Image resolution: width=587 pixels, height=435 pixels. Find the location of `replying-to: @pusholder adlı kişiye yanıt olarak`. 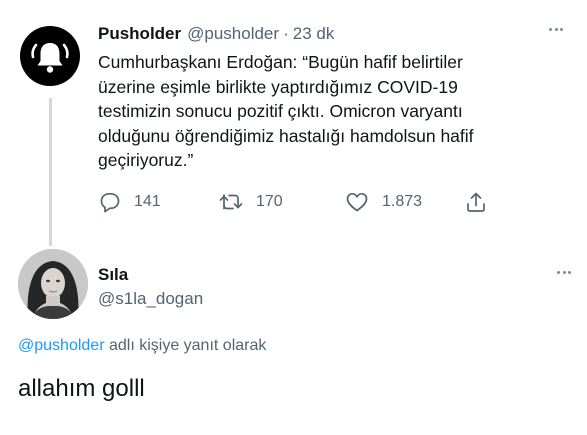

replying-to: @pusholder adlı kişiye yanıt olarak is located at coordinates (142, 346).